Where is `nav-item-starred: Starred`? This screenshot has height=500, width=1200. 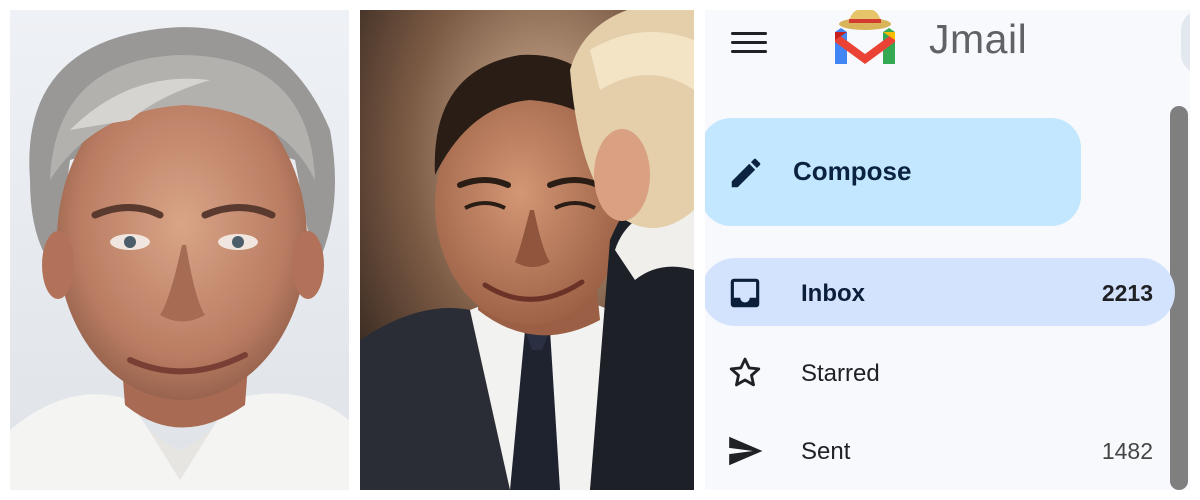 nav-item-starred: Starred is located at coordinates (940, 372).